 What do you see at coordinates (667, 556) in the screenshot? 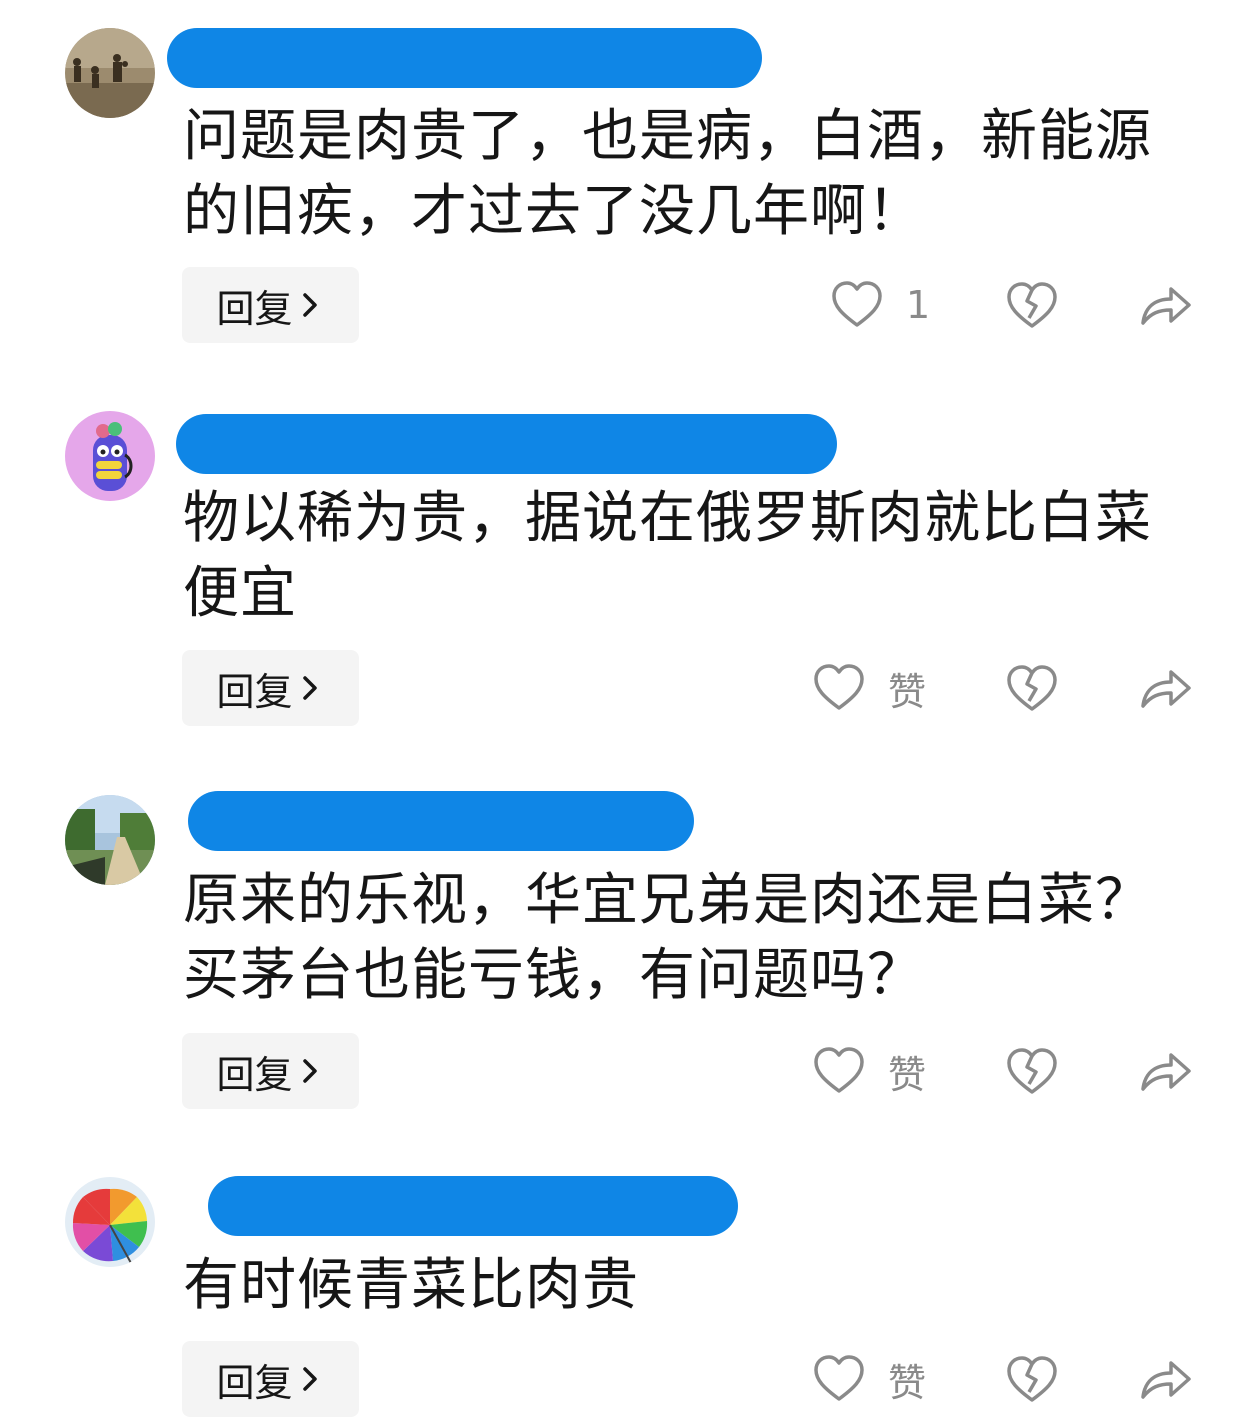
I see `comment-text: 物以稀为贵，据说在俄罗斯肉就比白菜便宜` at bounding box center [667, 556].